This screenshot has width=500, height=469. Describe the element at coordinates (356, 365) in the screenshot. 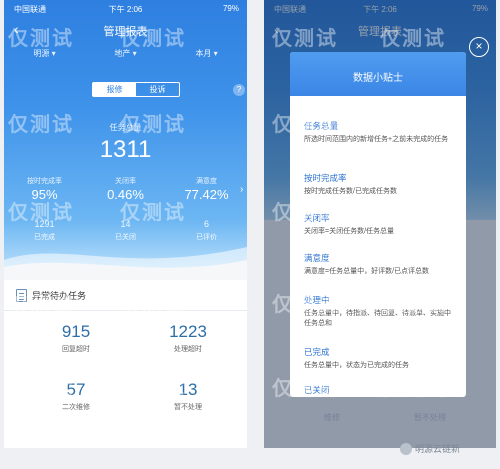

I see `term-description: 任务总量中，状态为已完成的任务` at that location.